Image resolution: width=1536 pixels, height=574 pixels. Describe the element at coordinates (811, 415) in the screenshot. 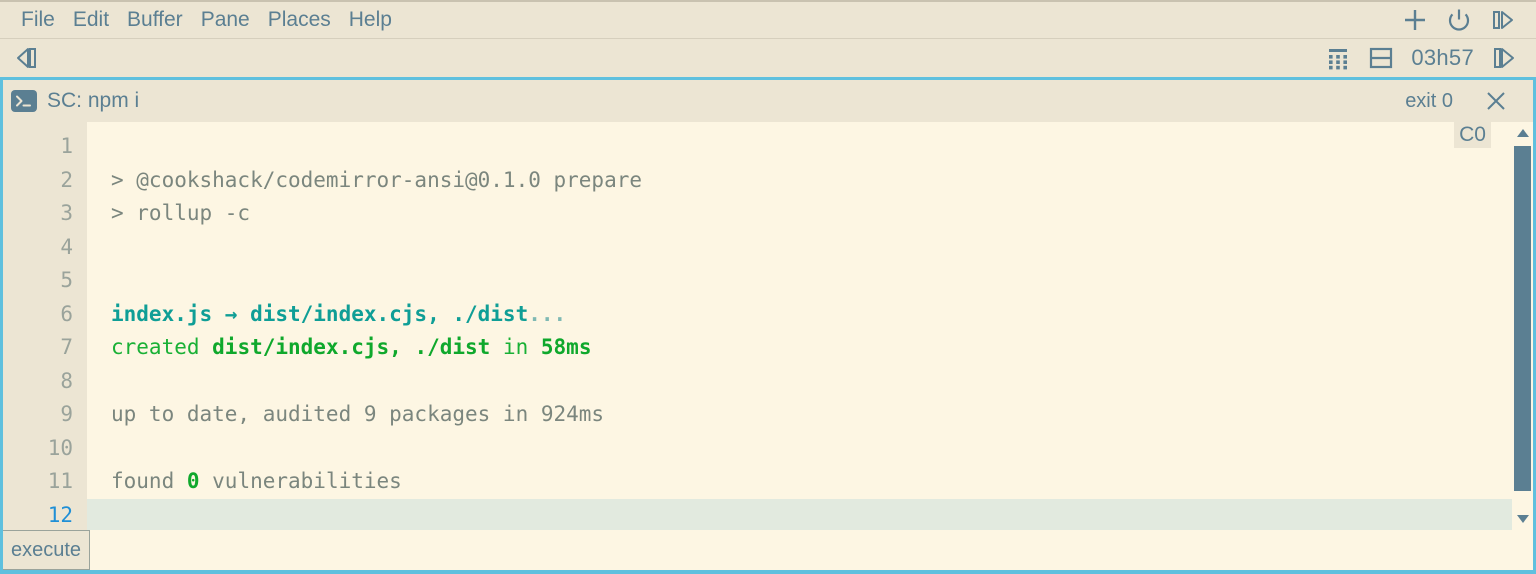

I see `code-line: up to date, audited 9 packages in 924ms` at that location.